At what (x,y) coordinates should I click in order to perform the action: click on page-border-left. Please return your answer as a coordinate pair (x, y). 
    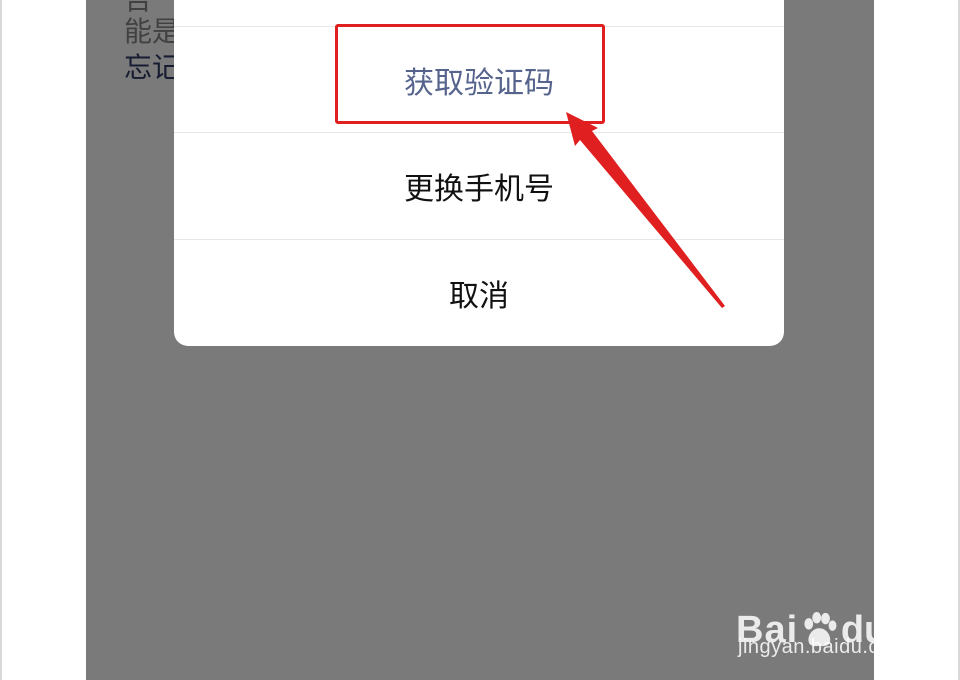
    Looking at the image, I should click on (1, 340).